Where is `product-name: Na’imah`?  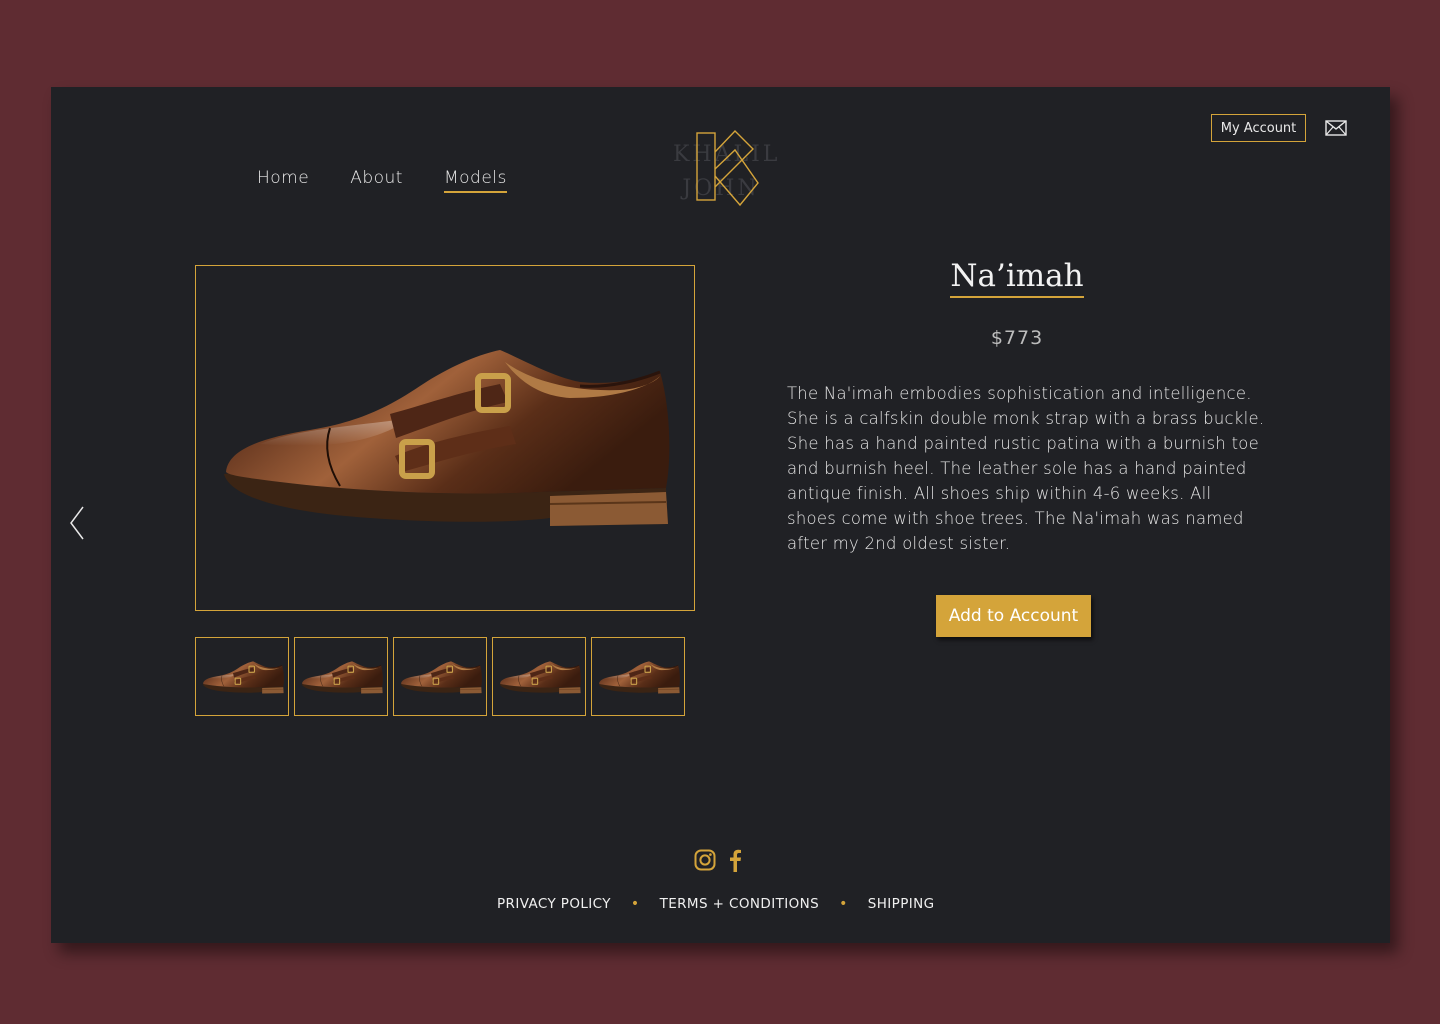 product-name: Na’imah is located at coordinates (1017, 278).